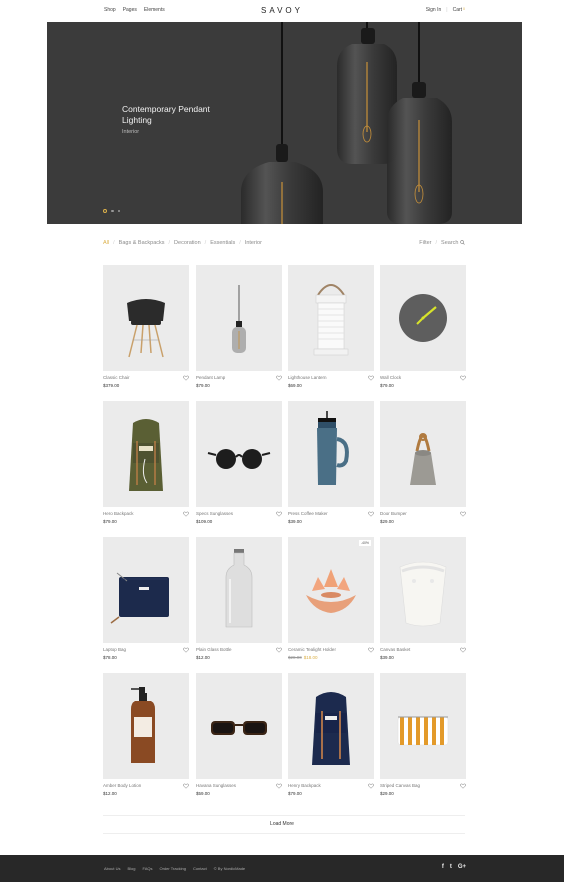 Image resolution: width=564 pixels, height=882 pixels. Describe the element at coordinates (387, 521) in the screenshot. I see `price-value: $29.00` at that location.